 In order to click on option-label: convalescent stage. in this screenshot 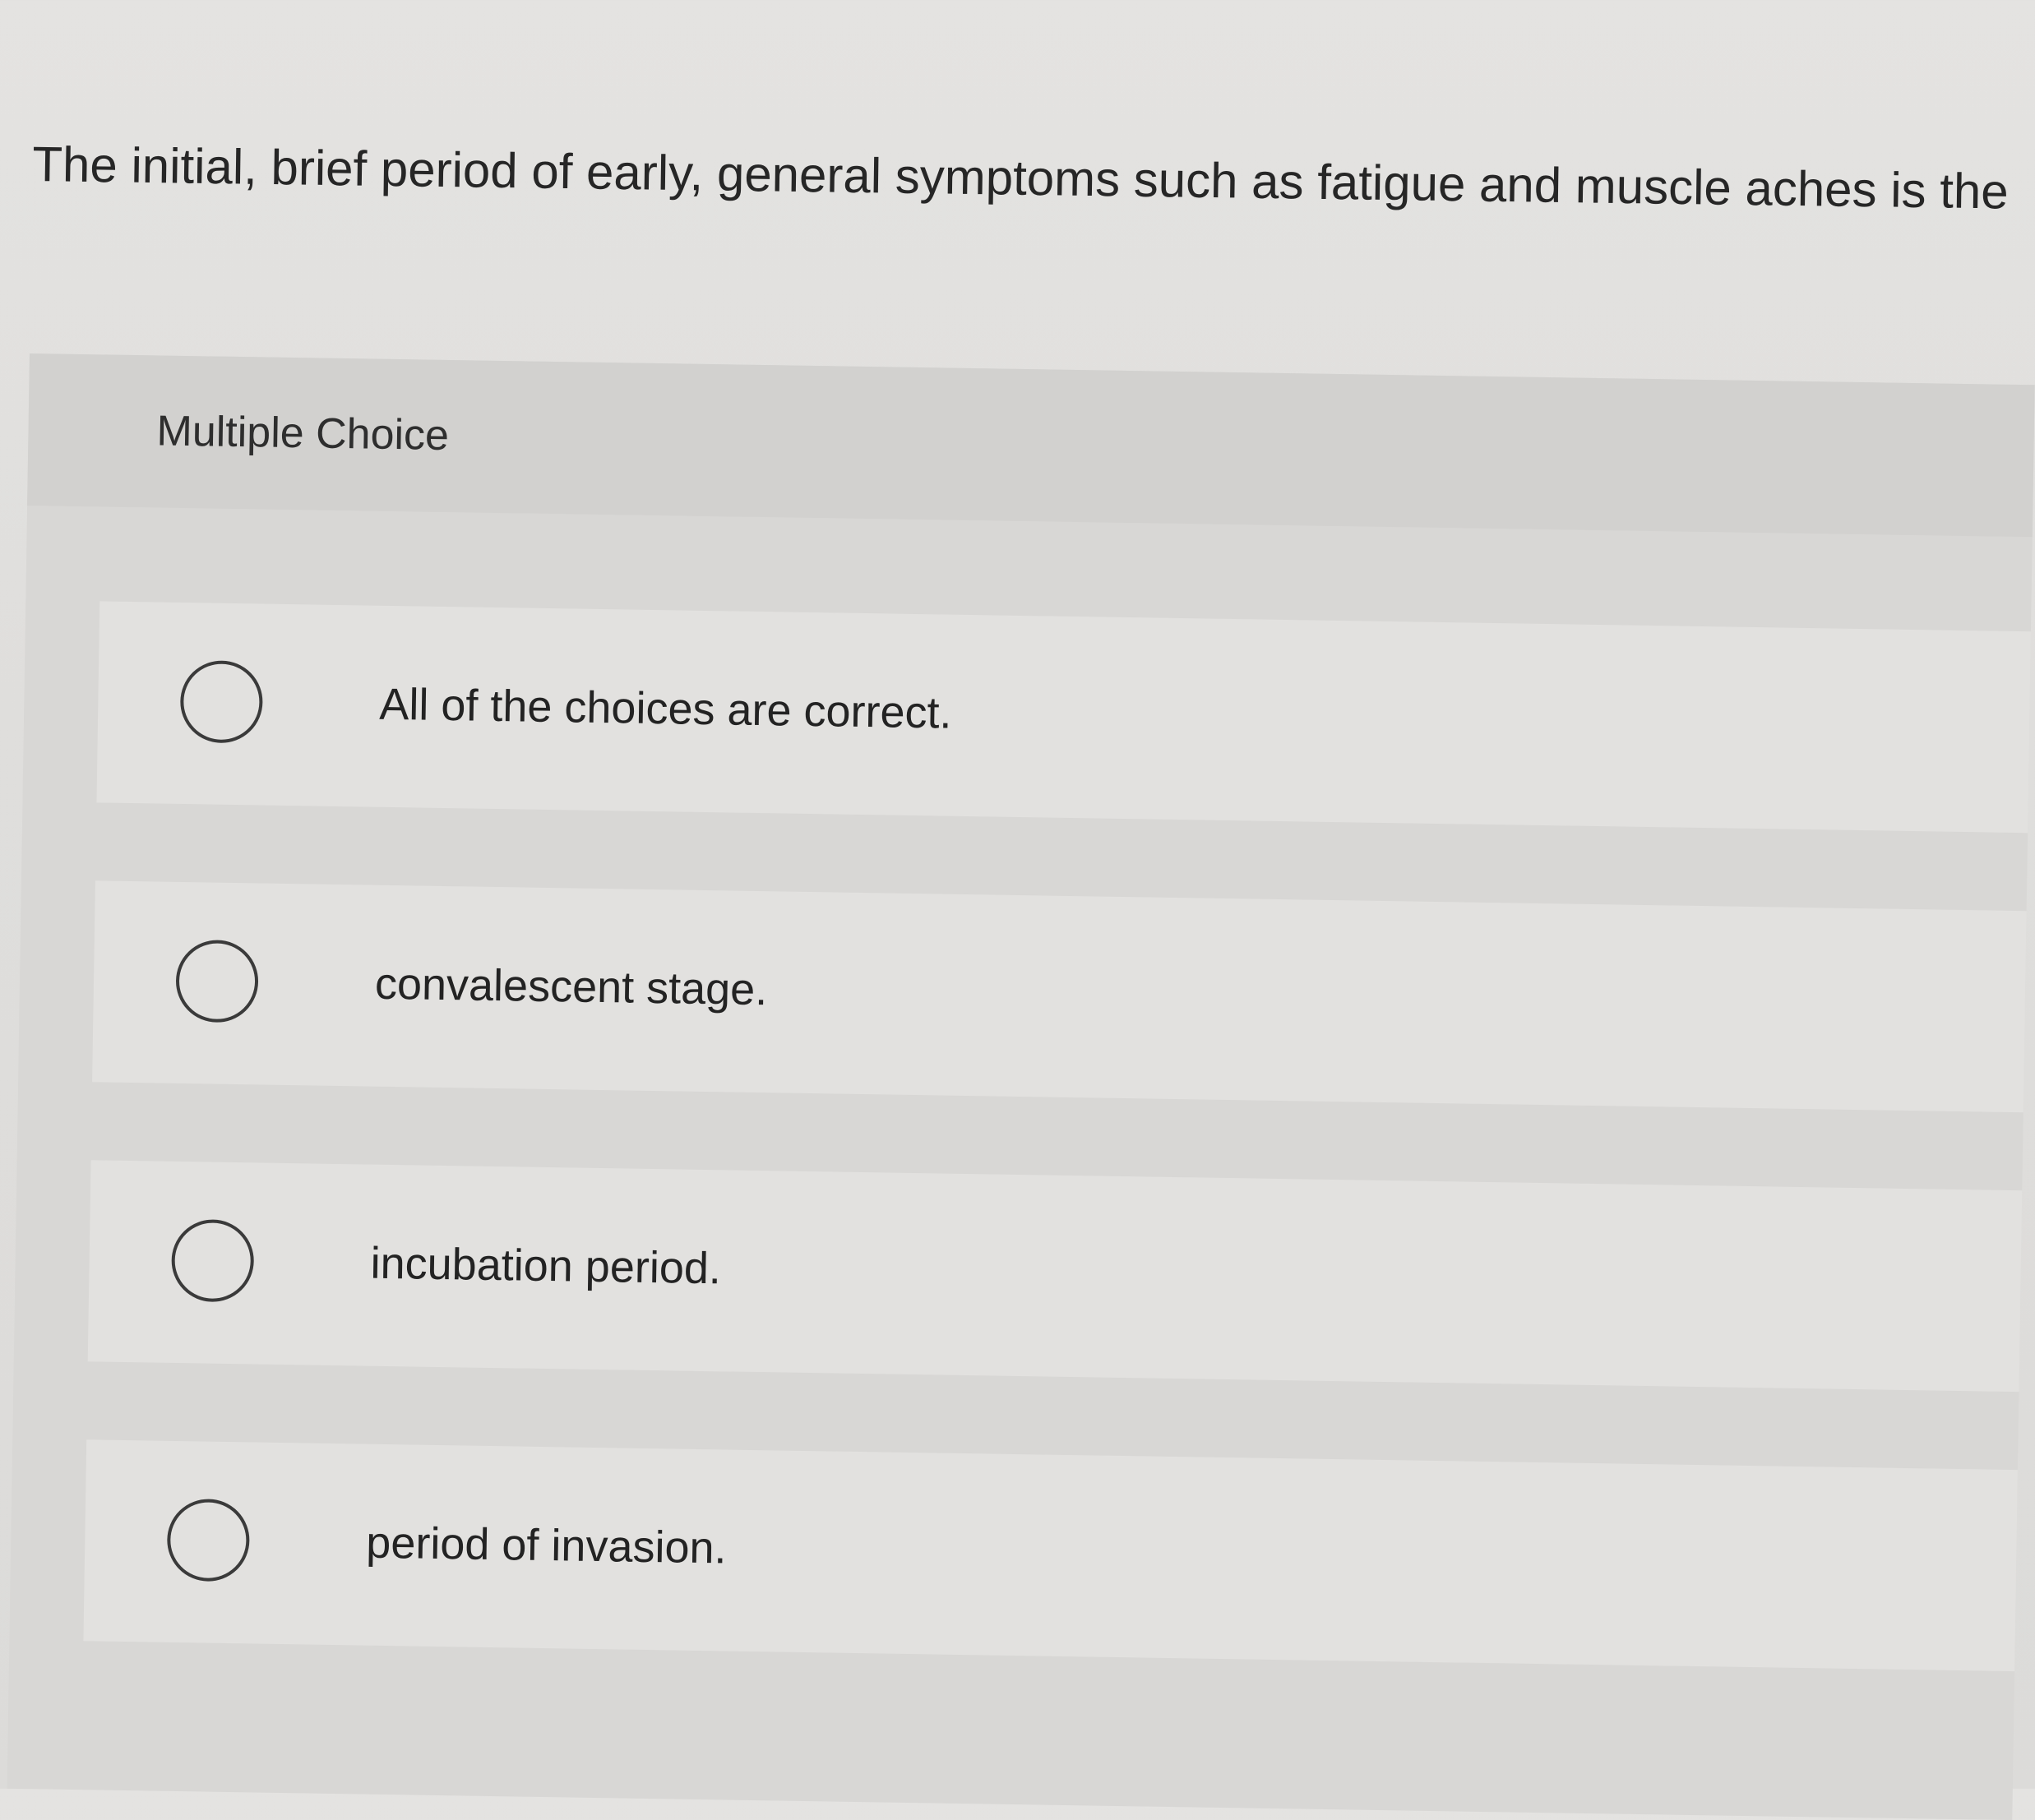, I will do `click(571, 987)`.